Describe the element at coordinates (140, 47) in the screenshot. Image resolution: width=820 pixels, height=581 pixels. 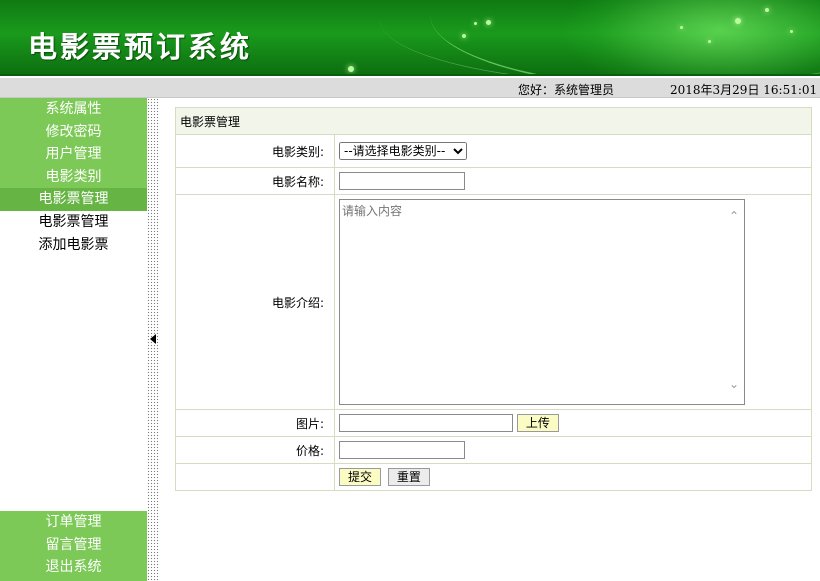
I see `app-title: 电影票预订系统` at that location.